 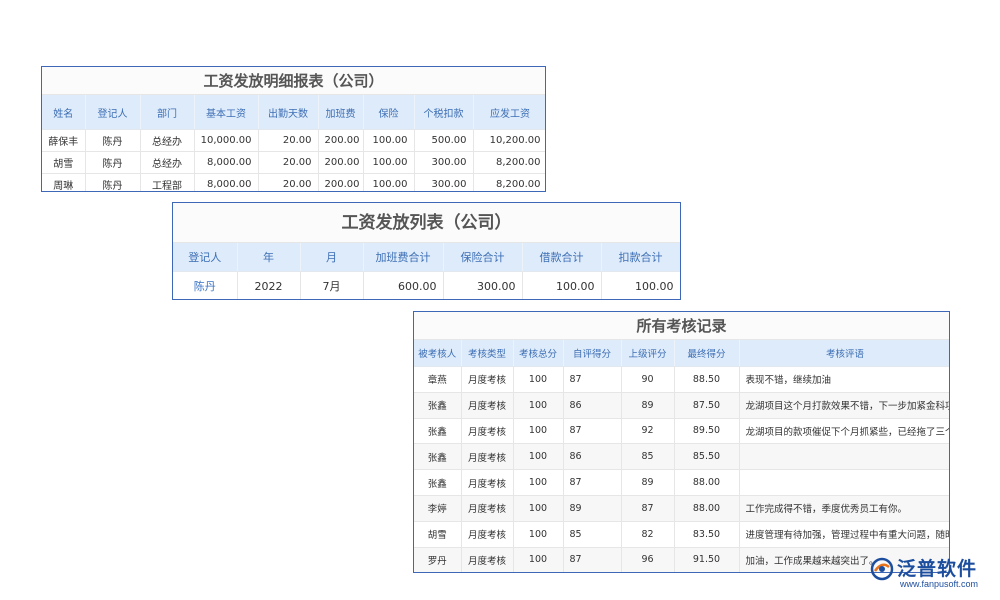 I want to click on table-row: 张鑫 月度考核 100 87 89 88.00, so click(x=681, y=482).